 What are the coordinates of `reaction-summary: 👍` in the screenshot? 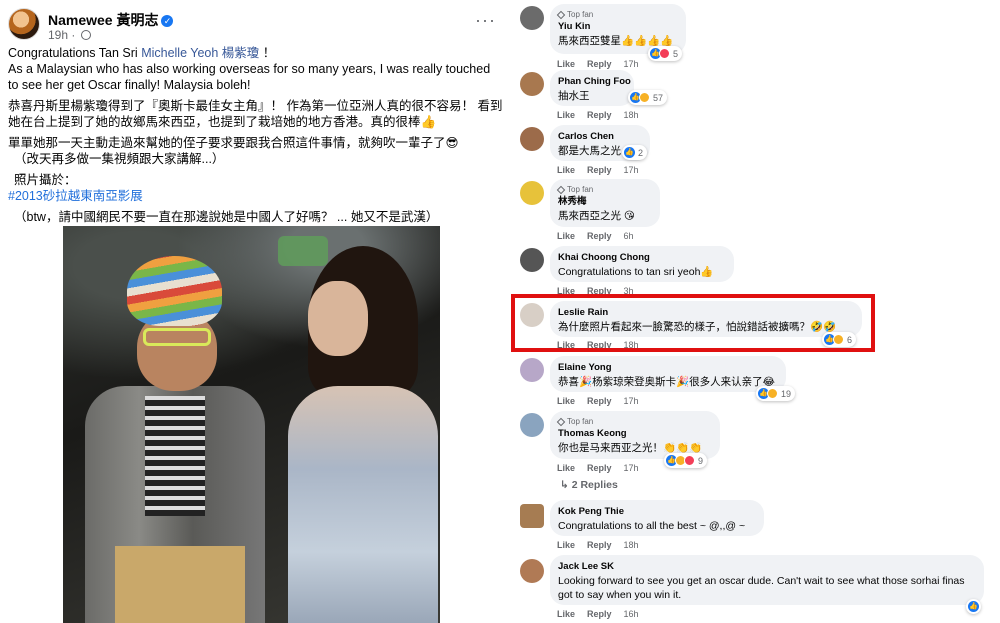 It's located at (973, 606).